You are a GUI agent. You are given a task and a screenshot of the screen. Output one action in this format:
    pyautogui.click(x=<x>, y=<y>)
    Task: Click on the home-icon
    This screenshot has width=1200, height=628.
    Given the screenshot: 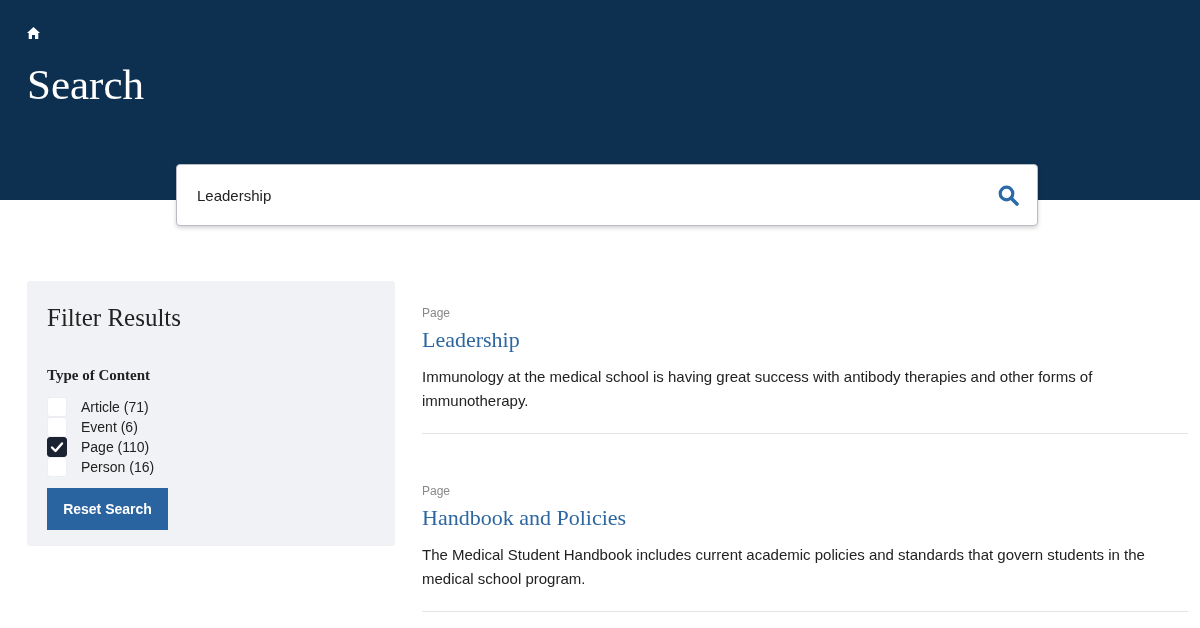 What is the action you would take?
    pyautogui.click(x=33, y=33)
    